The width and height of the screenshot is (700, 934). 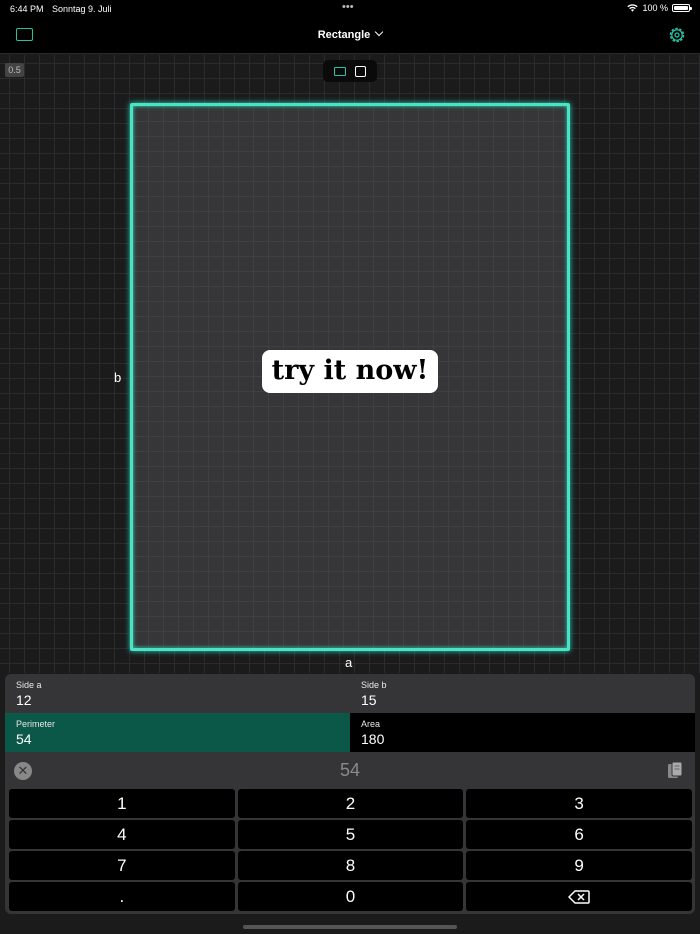 I want to click on shape-picker: Rectangle, so click(x=350, y=34).